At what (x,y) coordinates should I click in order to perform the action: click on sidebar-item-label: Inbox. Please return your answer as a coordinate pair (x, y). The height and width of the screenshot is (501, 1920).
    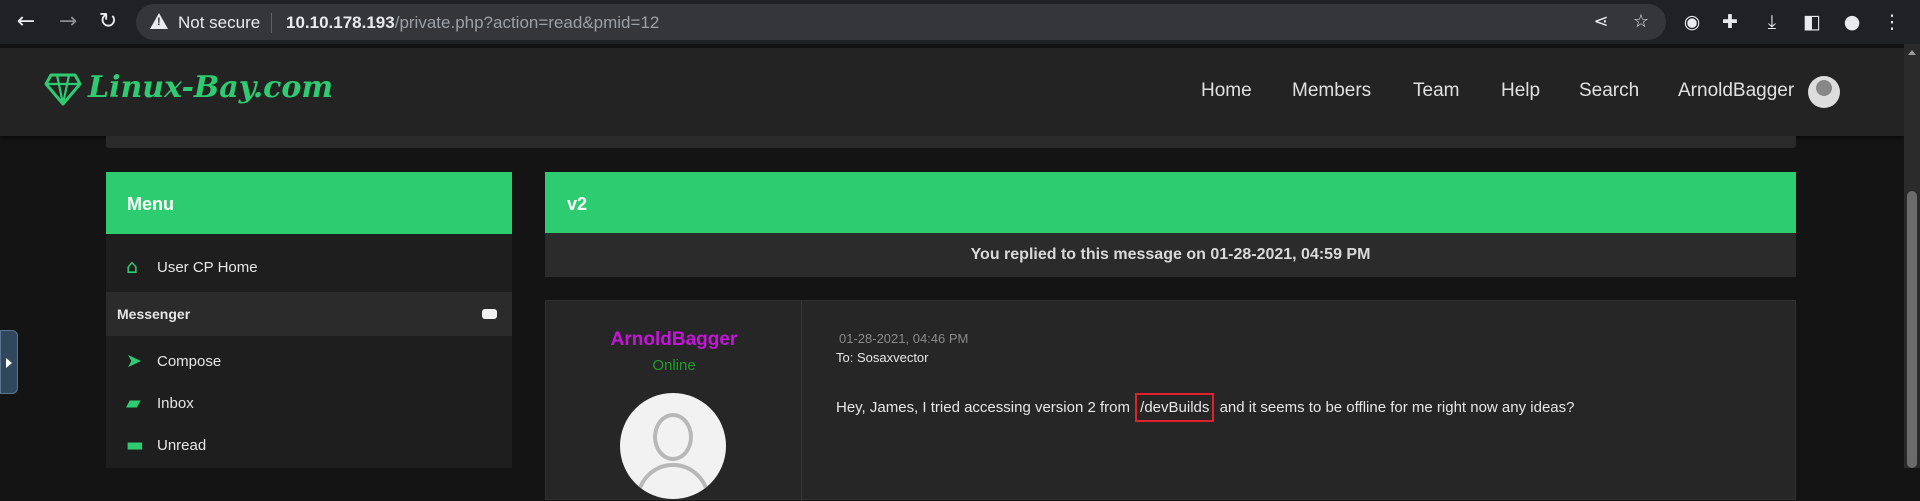
    Looking at the image, I should click on (175, 403).